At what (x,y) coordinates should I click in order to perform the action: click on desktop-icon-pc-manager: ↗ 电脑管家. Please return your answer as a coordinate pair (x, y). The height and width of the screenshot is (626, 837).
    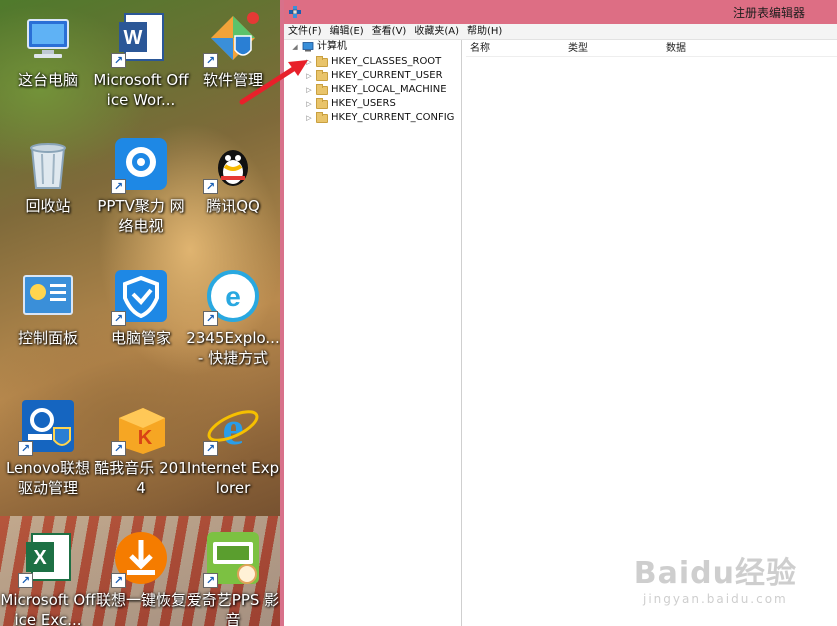
    Looking at the image, I should click on (141, 308).